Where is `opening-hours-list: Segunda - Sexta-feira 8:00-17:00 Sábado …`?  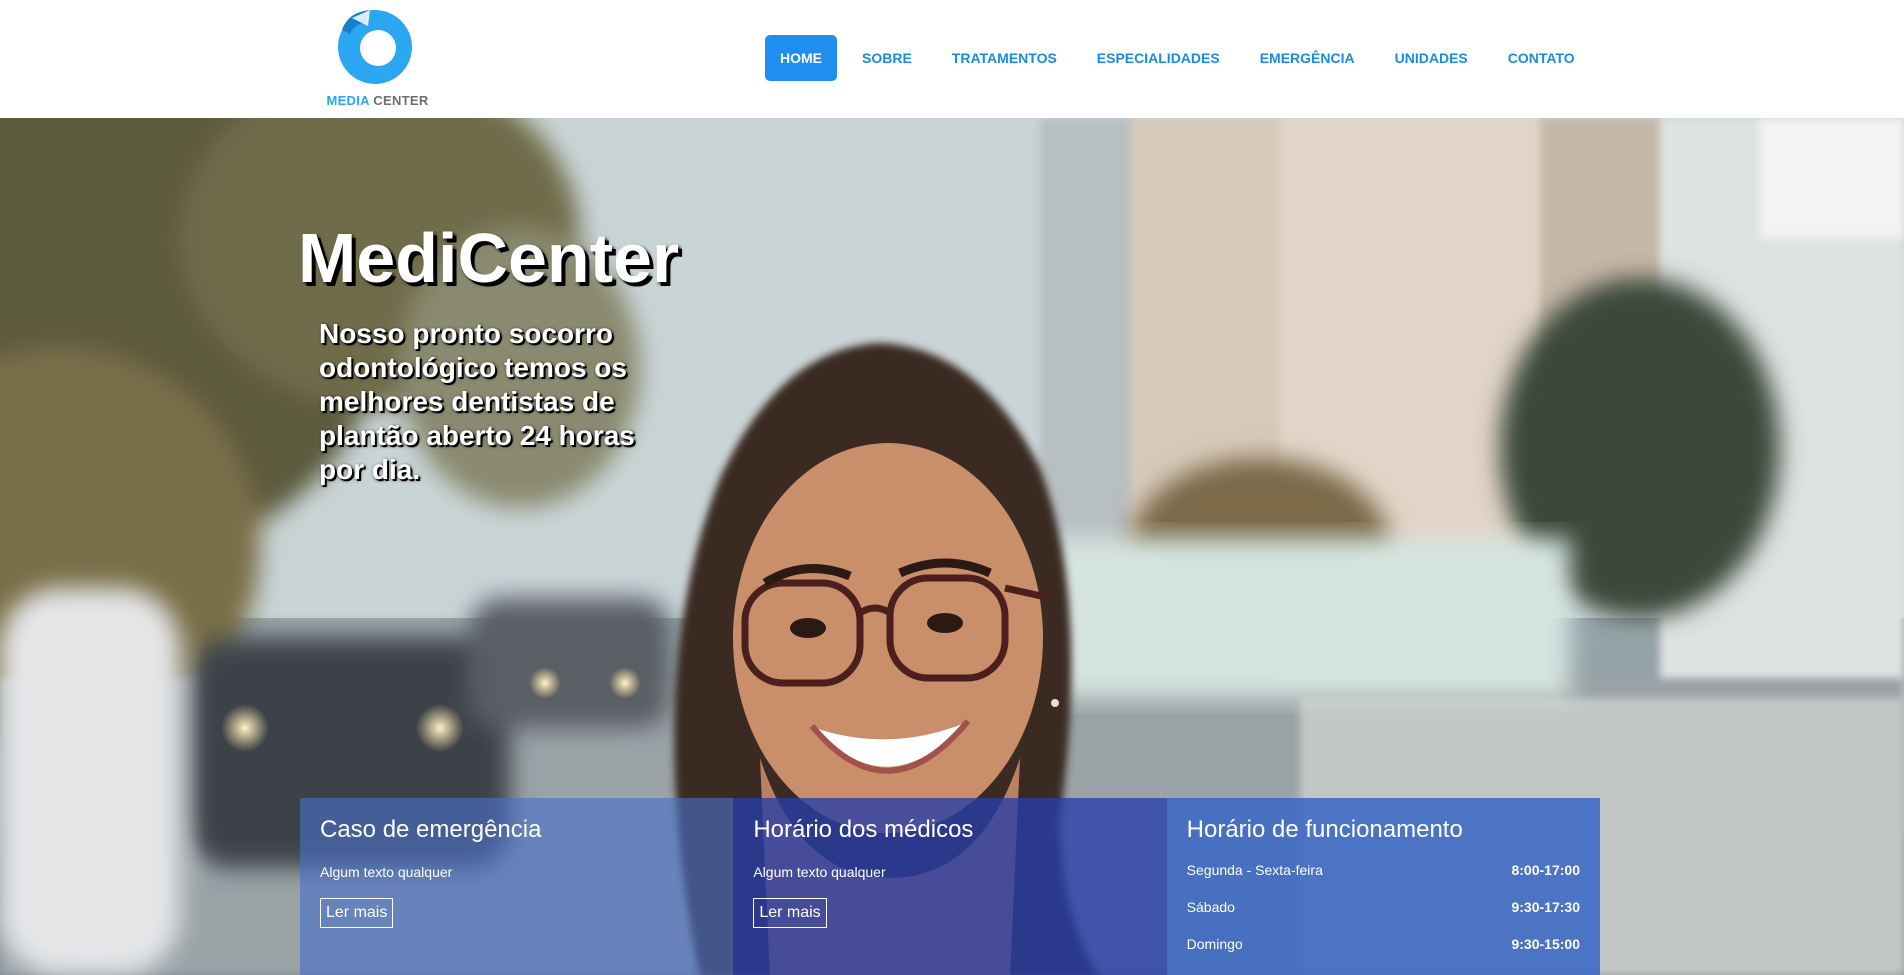
opening-hours-list: Segunda - Sexta-feira 8:00-17:00 Sábado … is located at coordinates (1383, 917).